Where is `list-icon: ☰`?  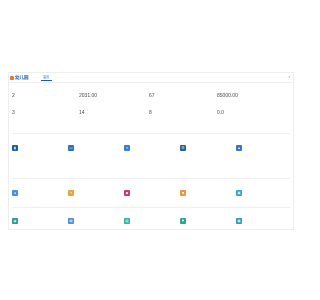
list-icon: ☰ is located at coordinates (183, 148).